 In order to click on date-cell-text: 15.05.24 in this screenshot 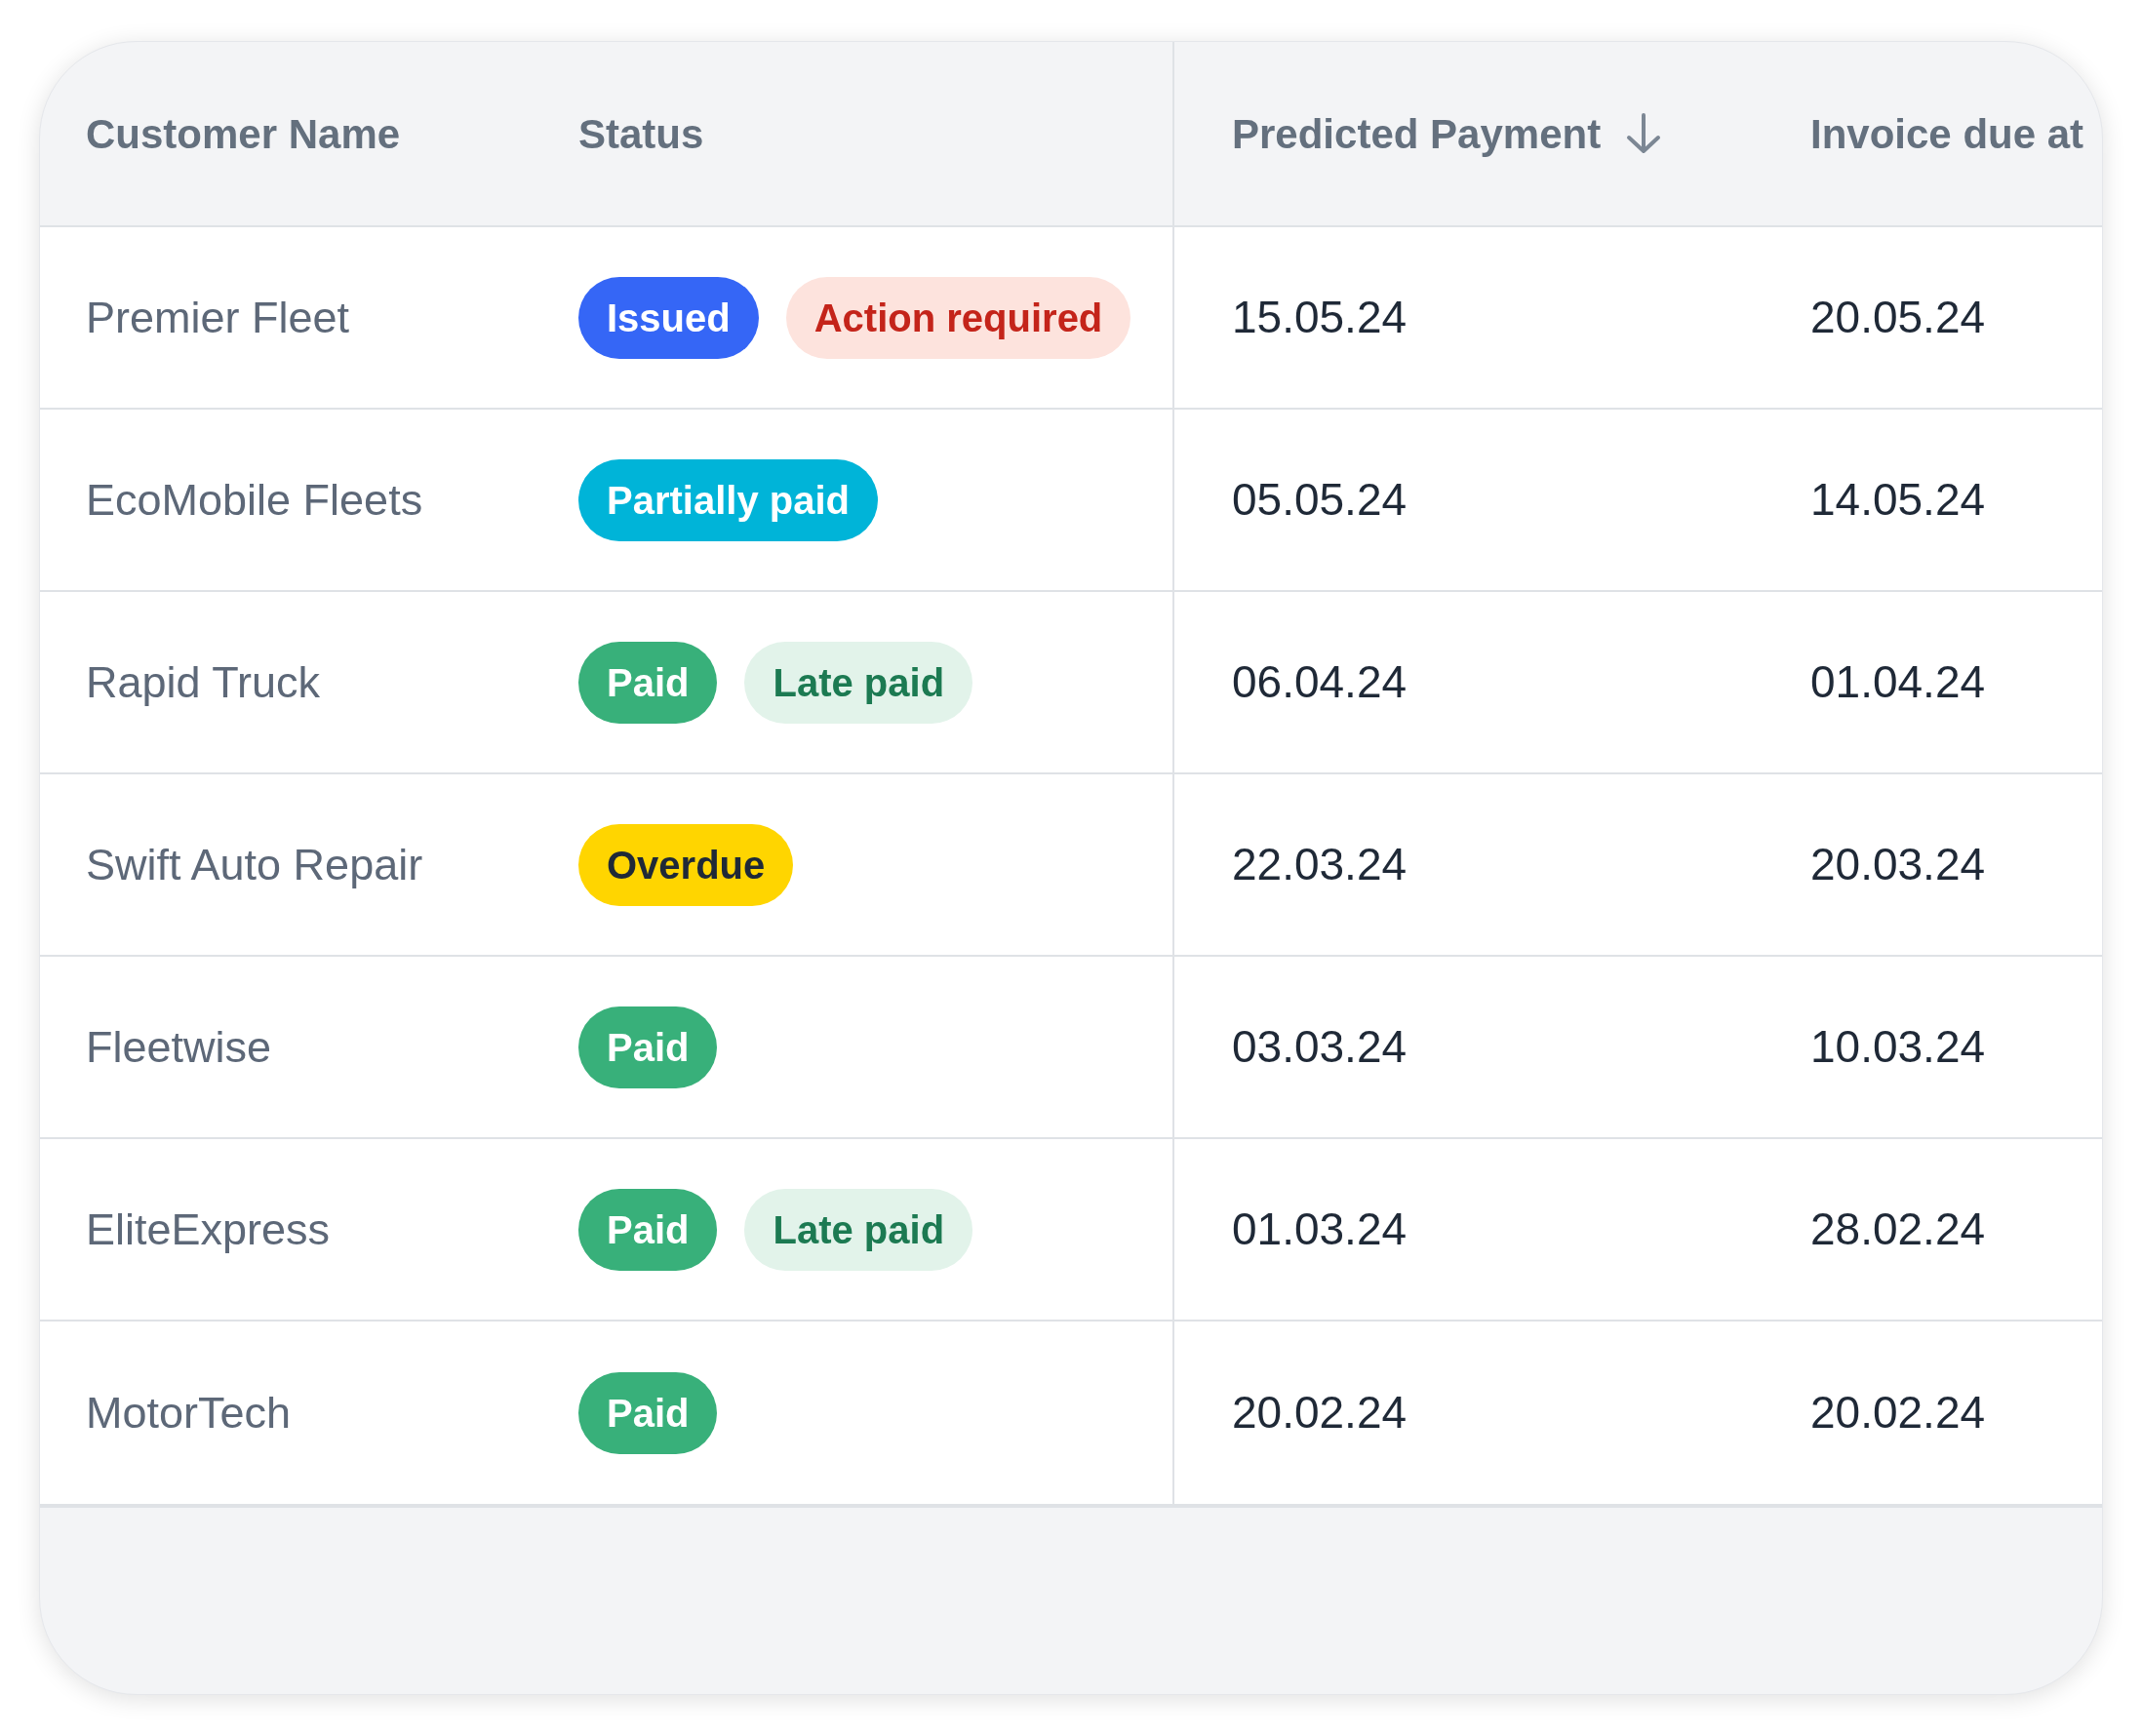, I will do `click(1320, 317)`.